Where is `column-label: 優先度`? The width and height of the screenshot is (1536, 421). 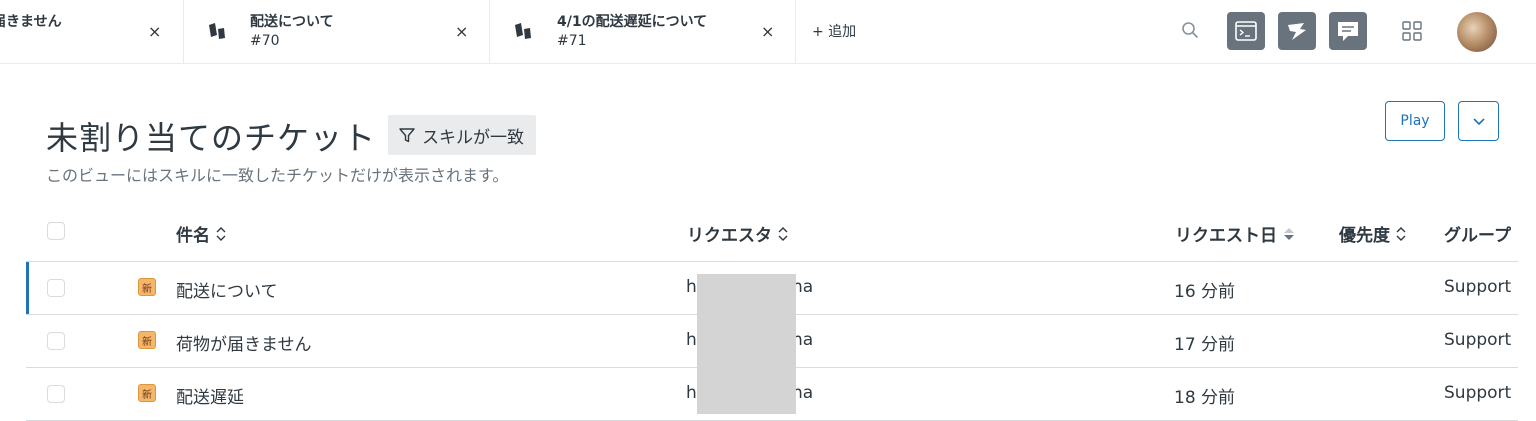
column-label: 優先度 is located at coordinates (1364, 236).